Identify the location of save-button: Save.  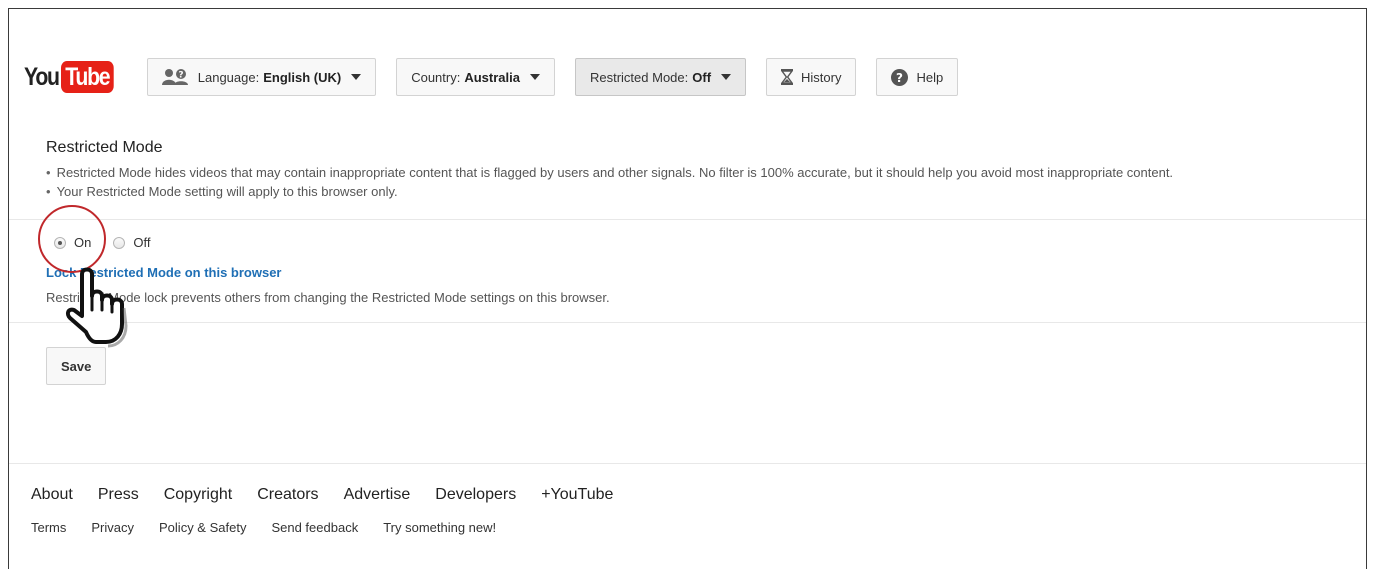
(76, 366).